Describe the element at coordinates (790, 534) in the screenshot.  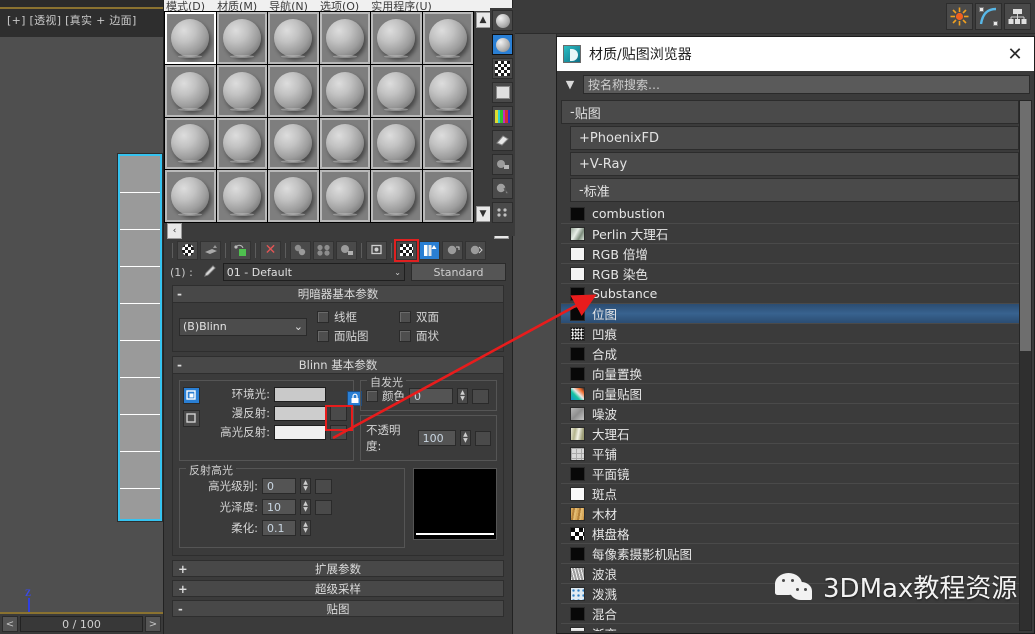
I see `list-item: 棋盘格` at that location.